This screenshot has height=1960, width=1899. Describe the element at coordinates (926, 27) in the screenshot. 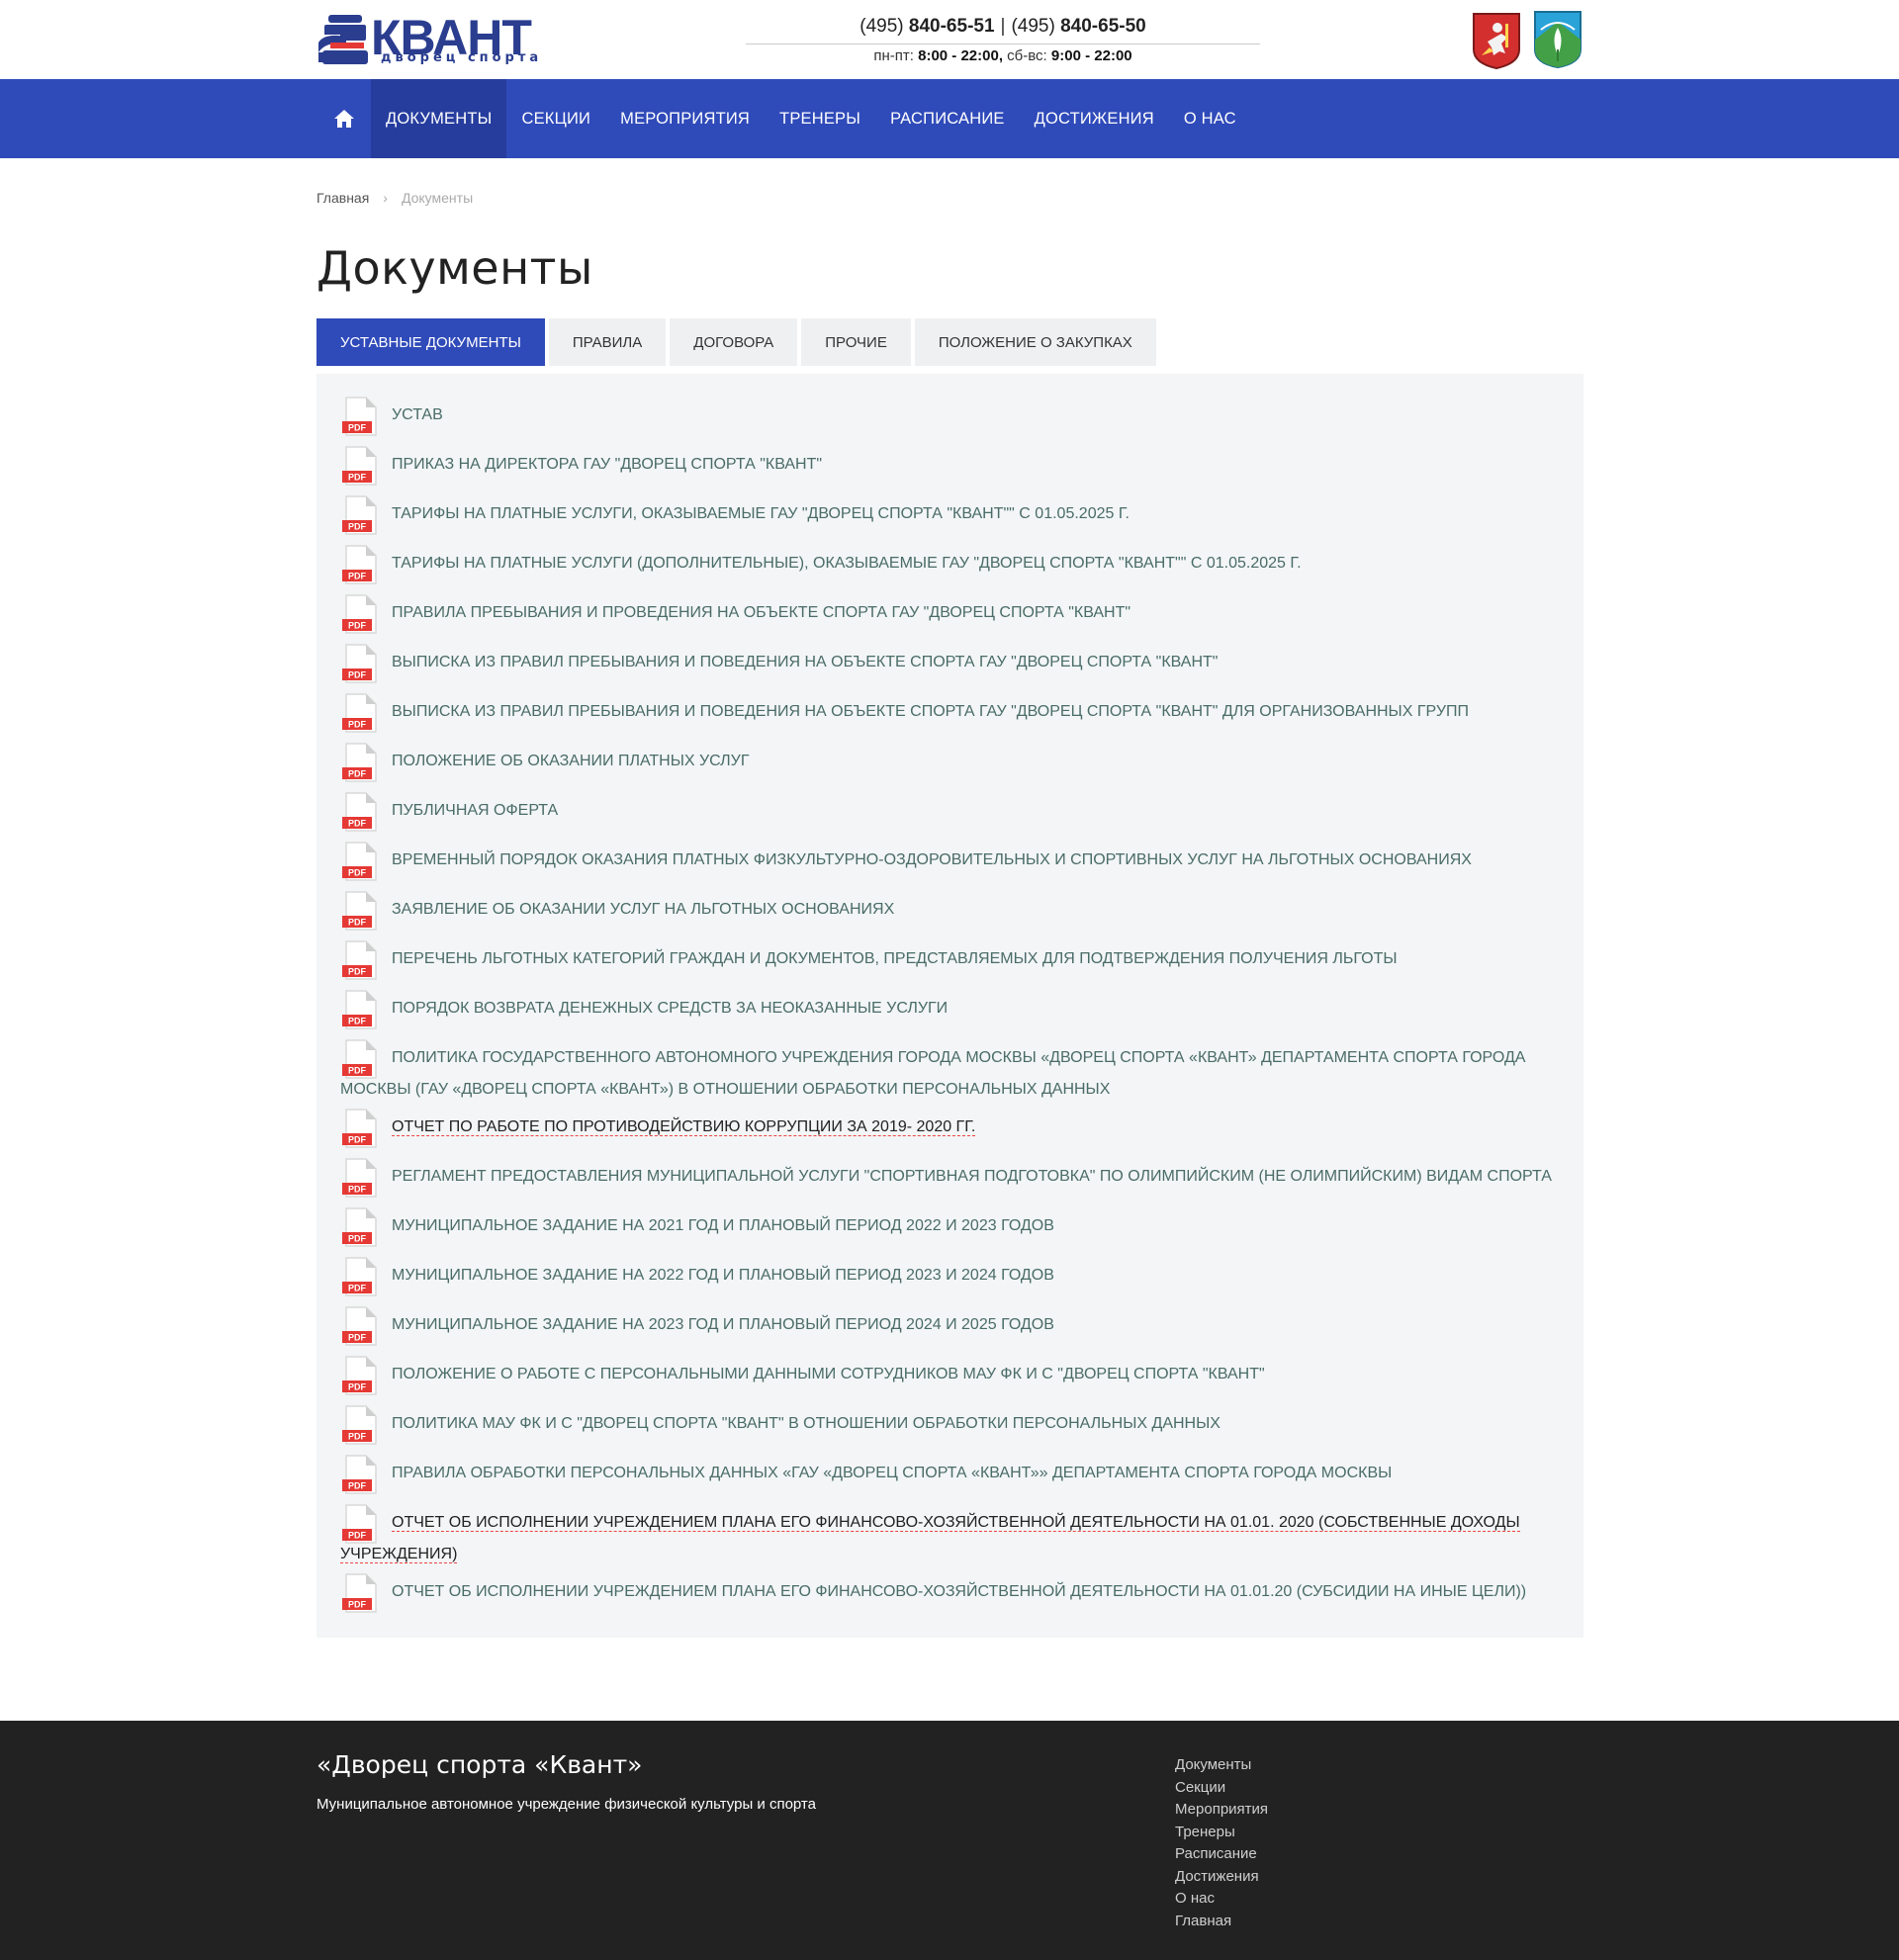

I see `phone1: (495) 840-65-51` at that location.